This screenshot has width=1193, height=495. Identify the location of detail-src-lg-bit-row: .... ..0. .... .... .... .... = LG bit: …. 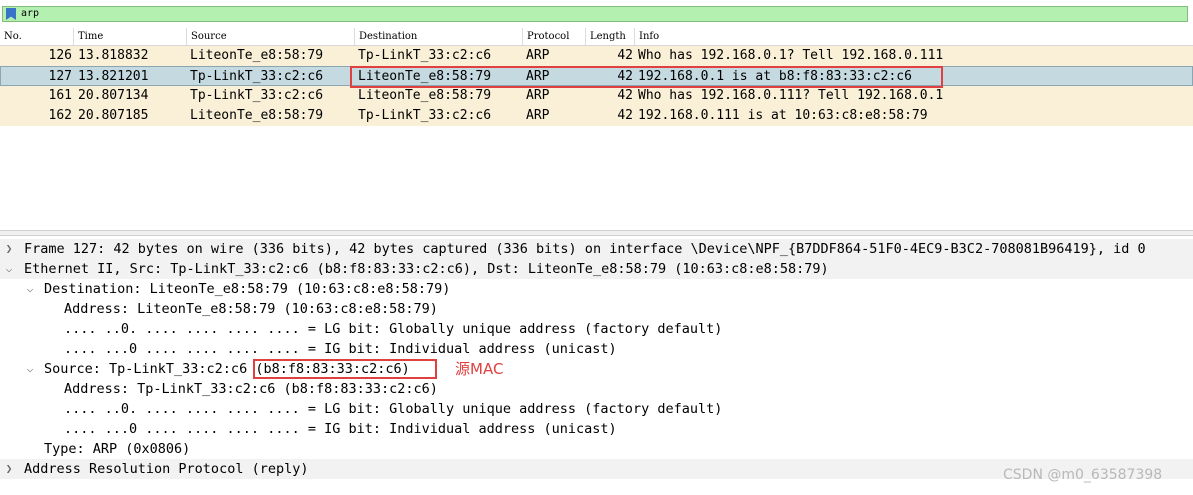
(596, 409).